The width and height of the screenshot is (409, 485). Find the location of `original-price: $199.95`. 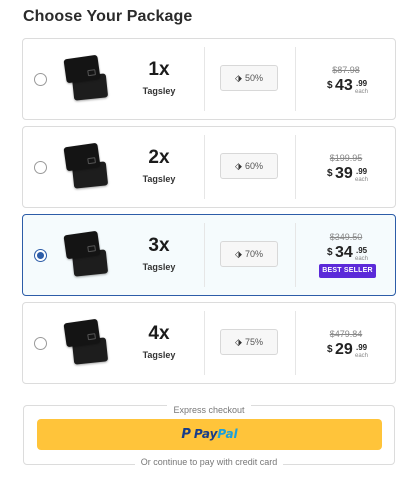

original-price: $199.95 is located at coordinates (346, 158).